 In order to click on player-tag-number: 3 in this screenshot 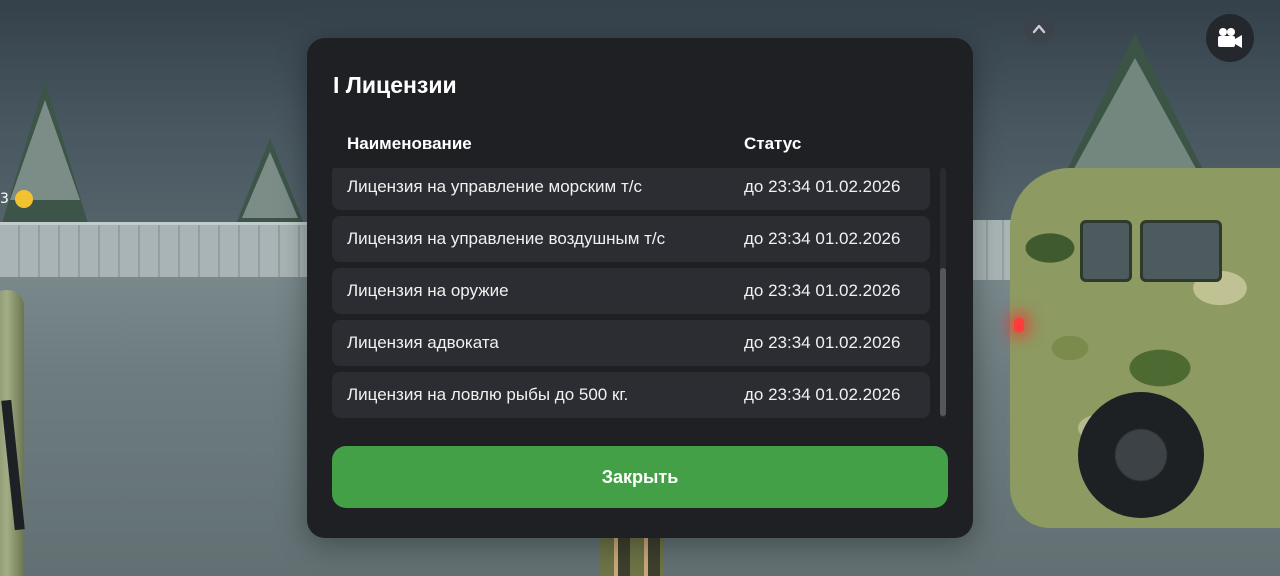, I will do `click(4, 199)`.